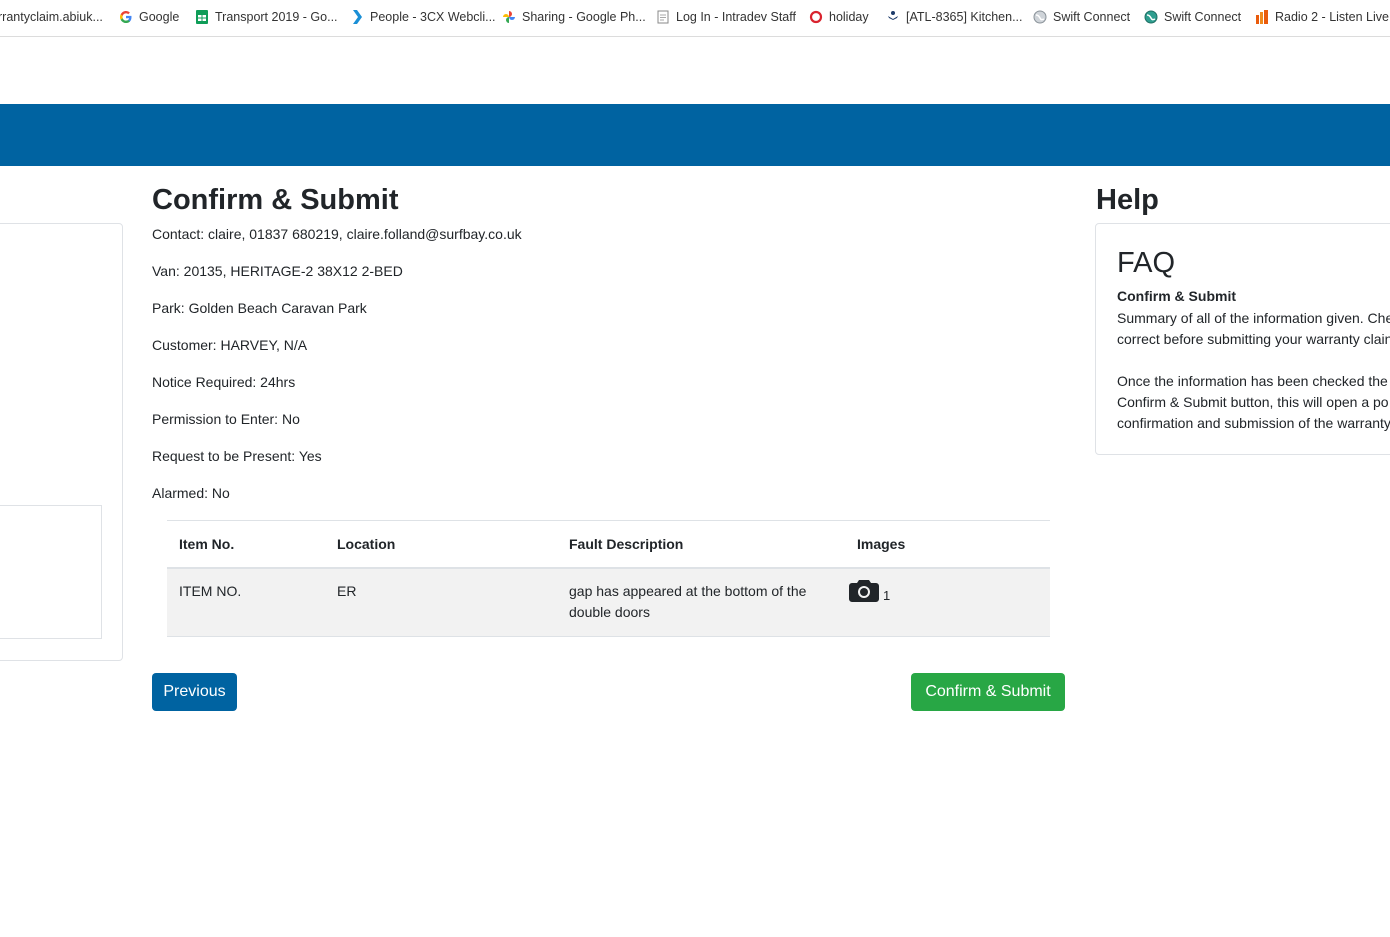 Image resolution: width=1390 pixels, height=937 pixels. What do you see at coordinates (663, 17) in the screenshot?
I see `document-icon` at bounding box center [663, 17].